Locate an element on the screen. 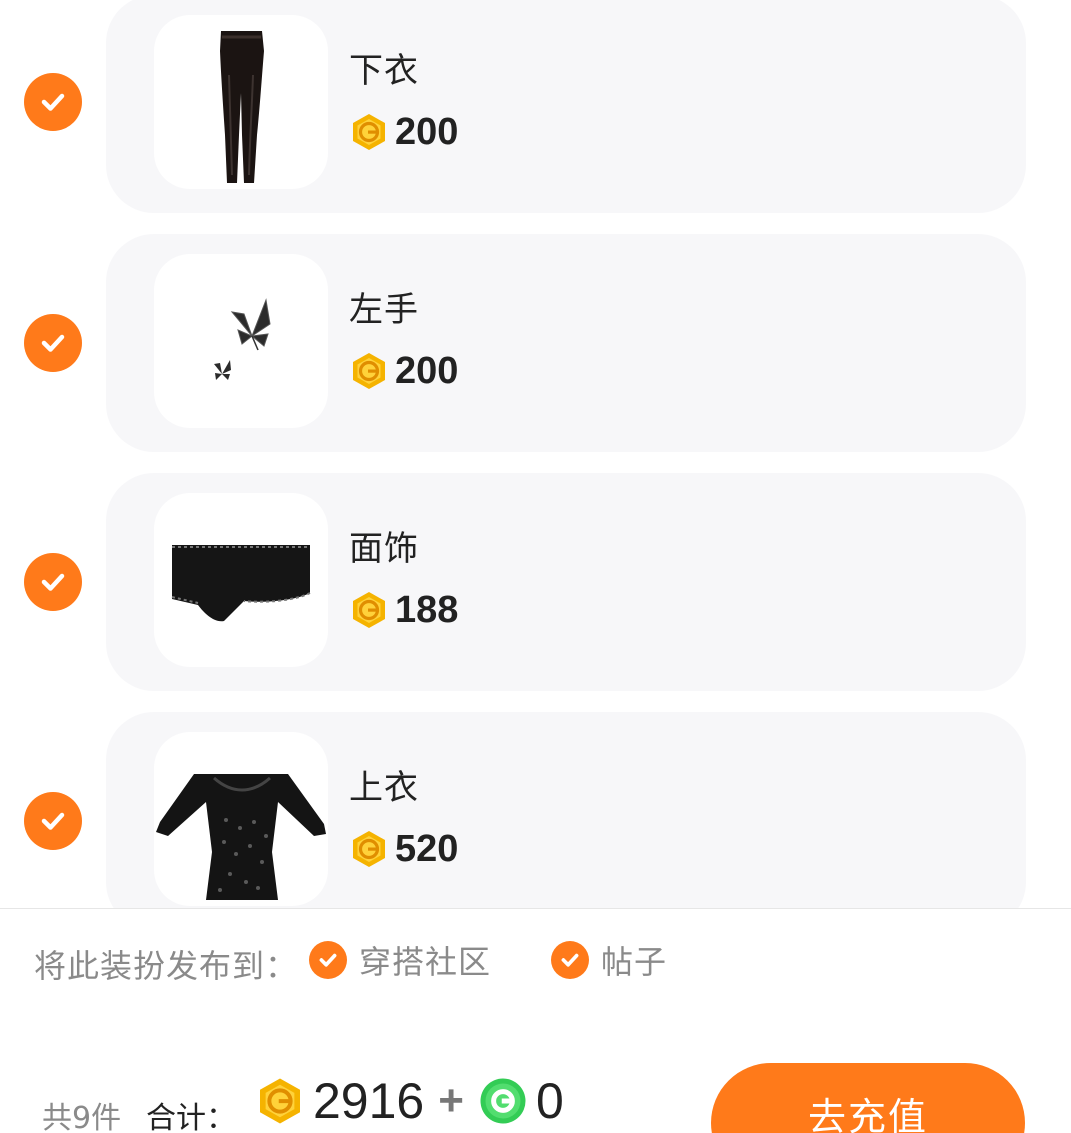 Image resolution: width=1071 pixels, height=1133 pixels. publish-option-label: 穿搭社区 is located at coordinates (425, 962).